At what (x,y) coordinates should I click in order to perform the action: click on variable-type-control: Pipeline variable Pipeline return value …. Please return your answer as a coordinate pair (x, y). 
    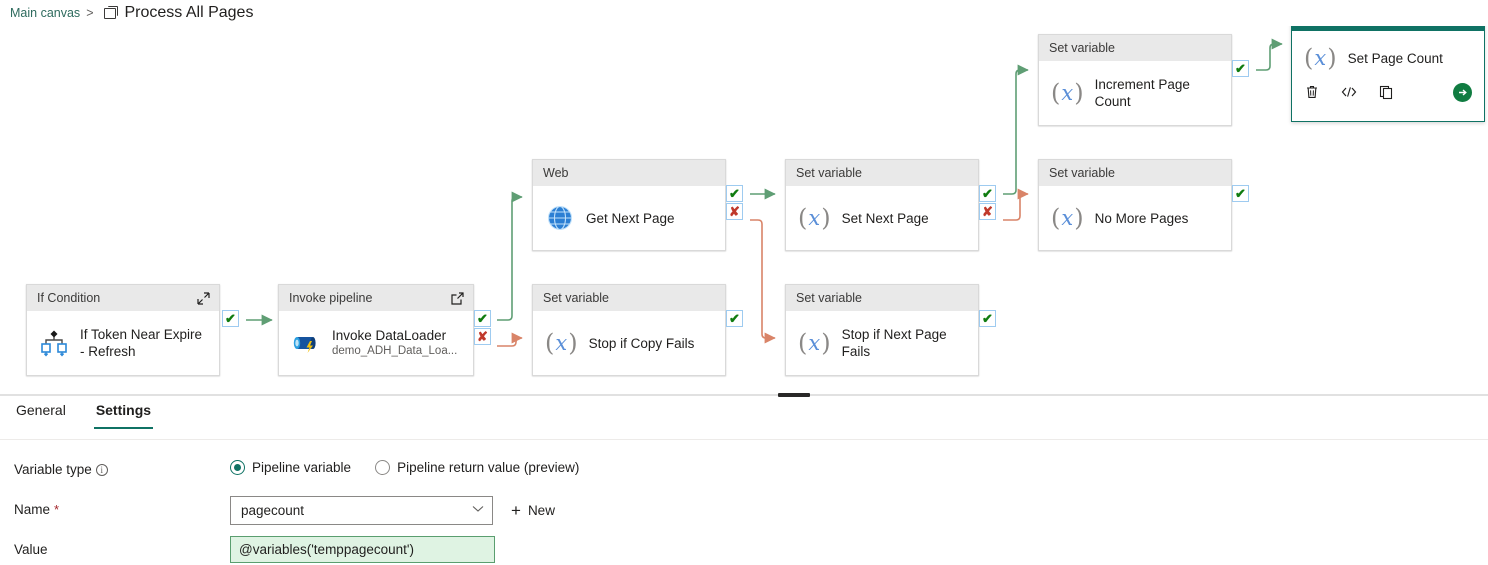
    Looking at the image, I should click on (404, 467).